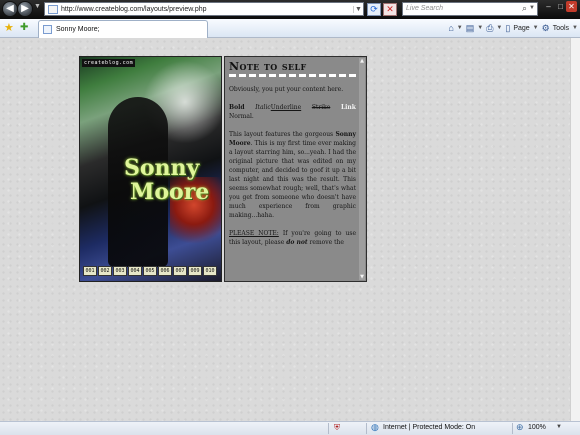 This screenshot has height=435, width=580. Describe the element at coordinates (162, 168) in the screenshot. I see `photo-title-sonny: Sonny` at that location.